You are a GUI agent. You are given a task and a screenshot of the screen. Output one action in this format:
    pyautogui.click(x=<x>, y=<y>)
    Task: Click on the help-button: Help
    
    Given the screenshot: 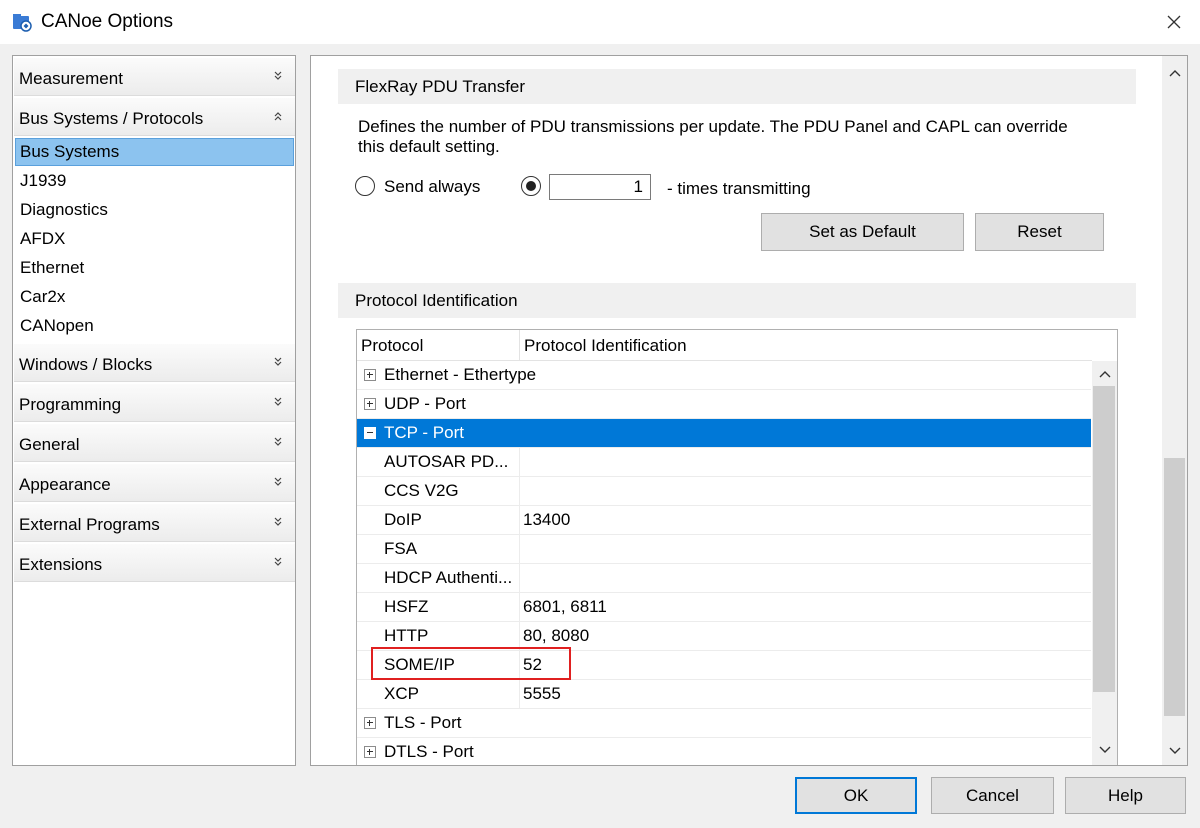 What is the action you would take?
    pyautogui.click(x=1125, y=795)
    